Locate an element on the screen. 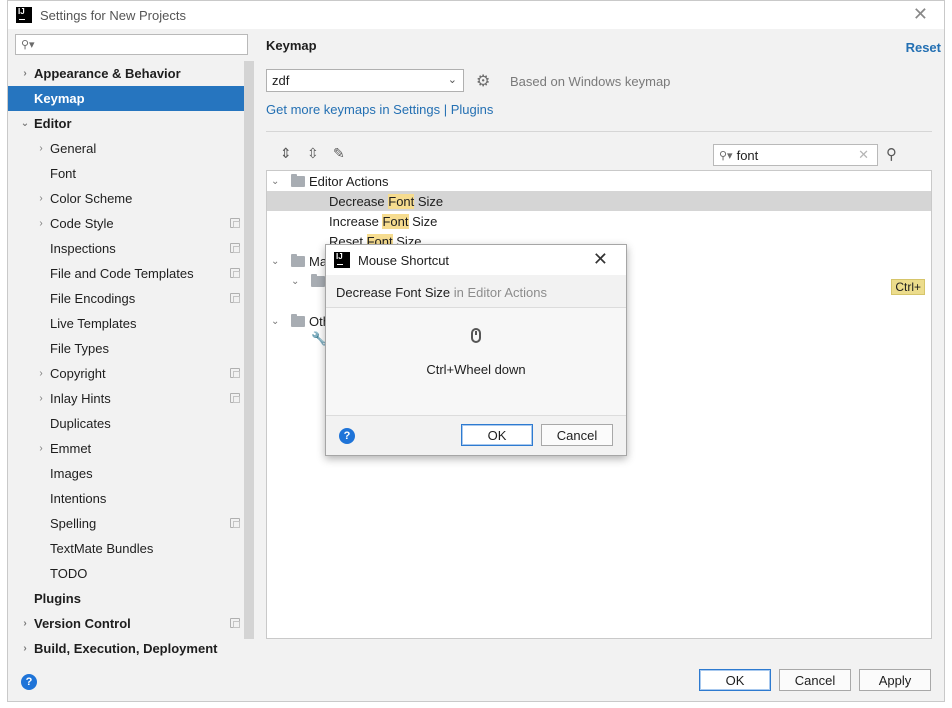 This screenshot has height=708, width=952. sidebar-item-textmate-bundles: TextMate Bundles is located at coordinates (126, 548).